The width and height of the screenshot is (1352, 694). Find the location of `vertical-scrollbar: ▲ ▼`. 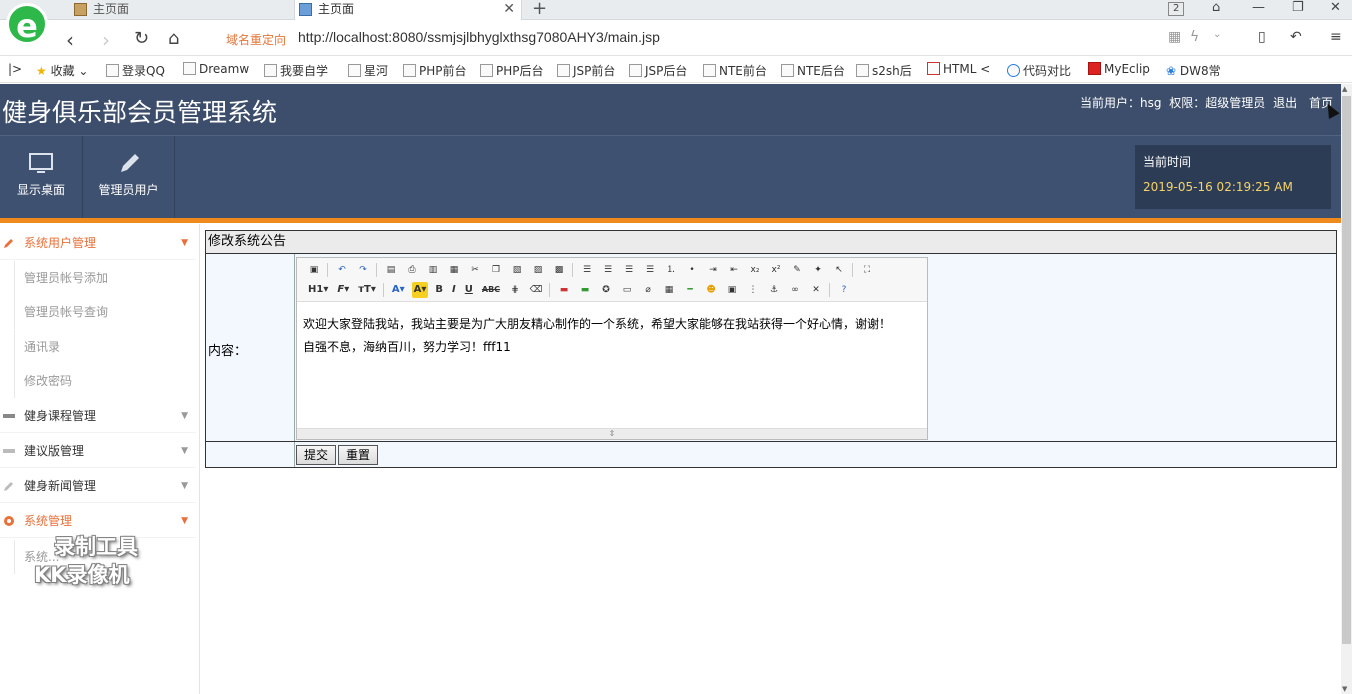

vertical-scrollbar: ▲ ▼ is located at coordinates (1346, 389).